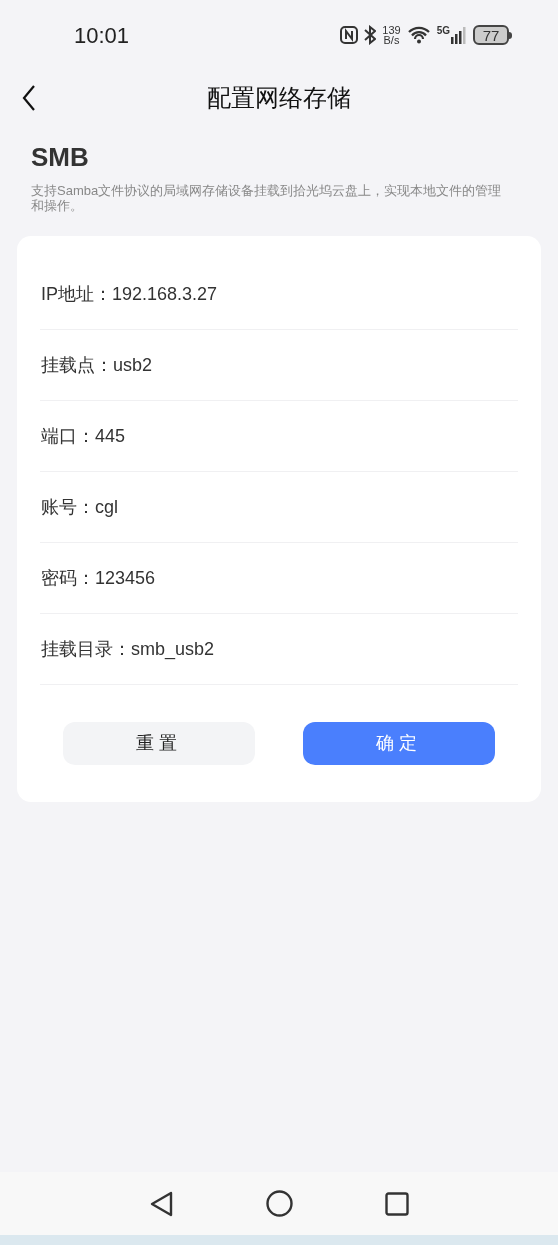 This screenshot has width=558, height=1245. Describe the element at coordinates (279, 97) in the screenshot. I see `page-title: 配置网络存储` at that location.